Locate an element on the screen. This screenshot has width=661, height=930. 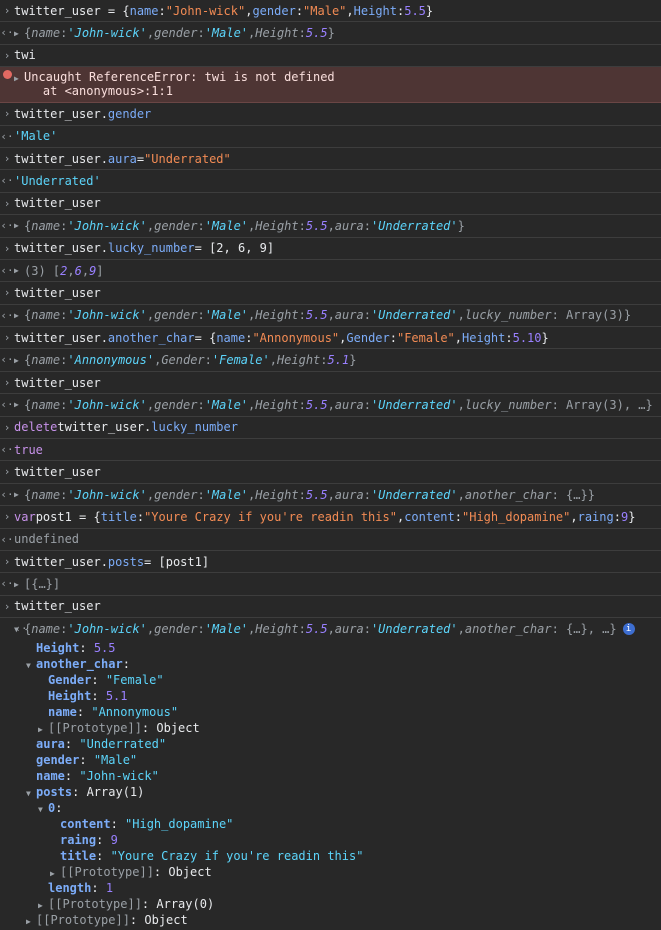
tree-property: content: "High_dopamine" is located at coordinates (337, 824).